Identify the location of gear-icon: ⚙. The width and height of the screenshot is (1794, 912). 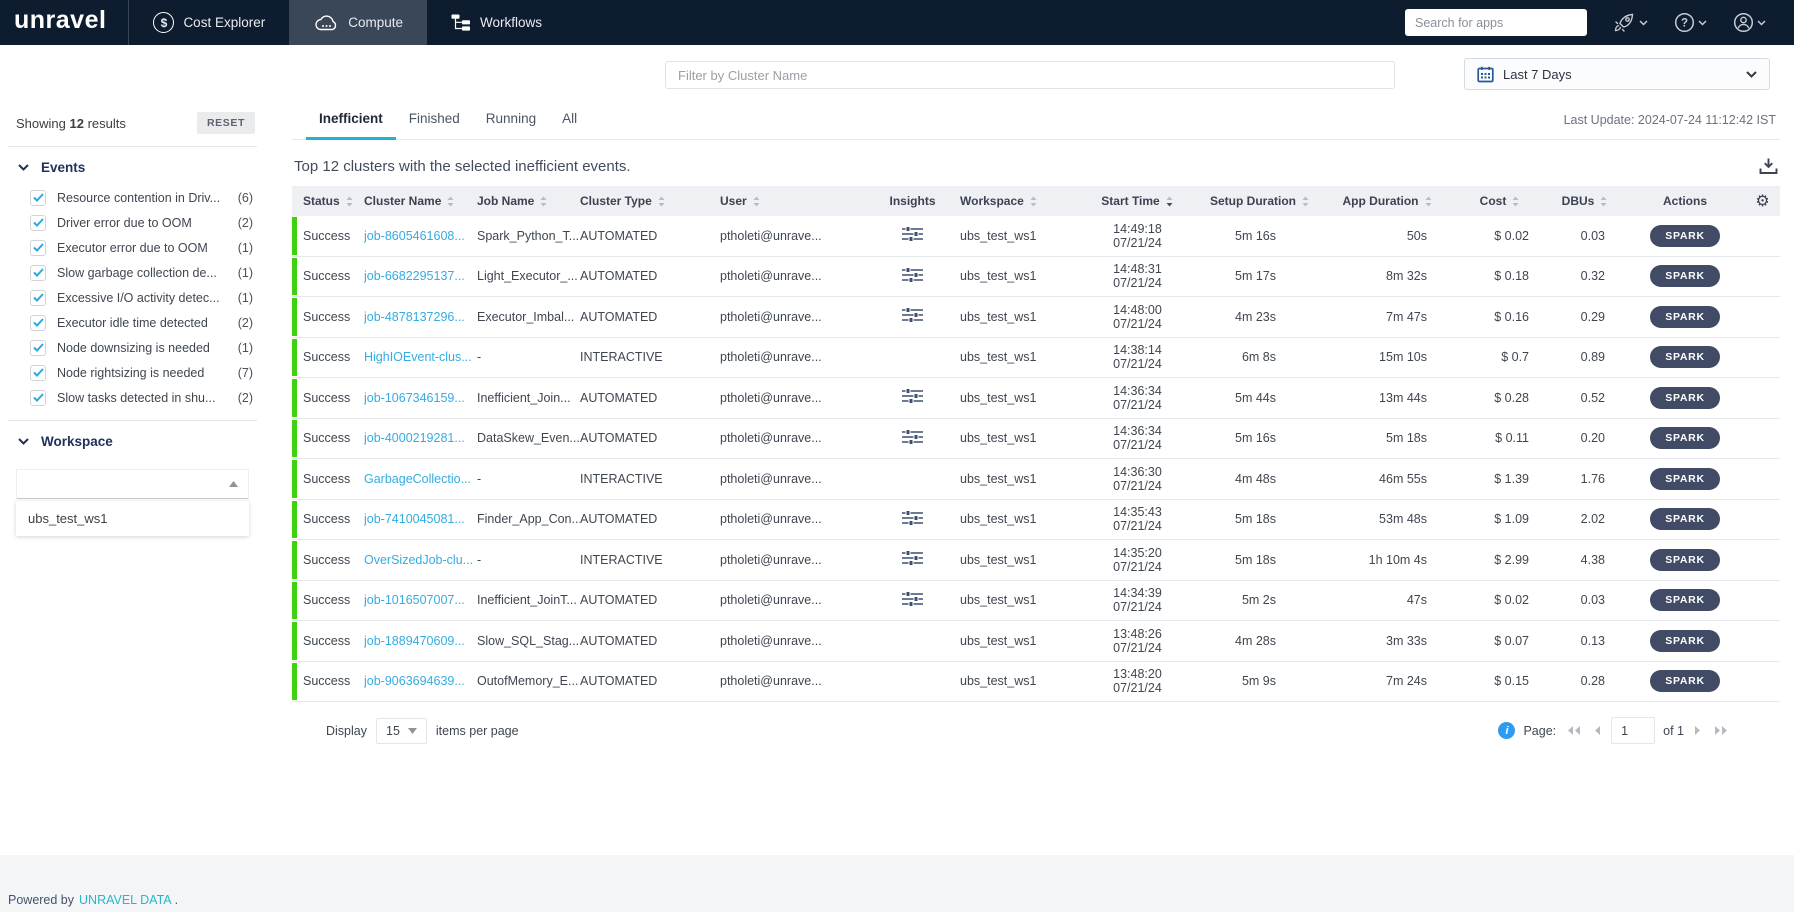
(1762, 201).